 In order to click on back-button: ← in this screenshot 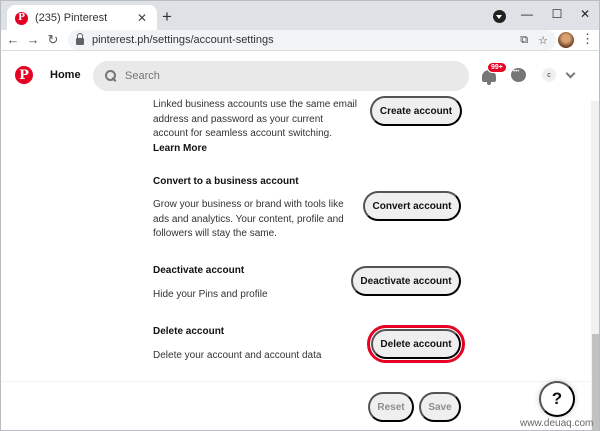, I will do `click(13, 40)`.